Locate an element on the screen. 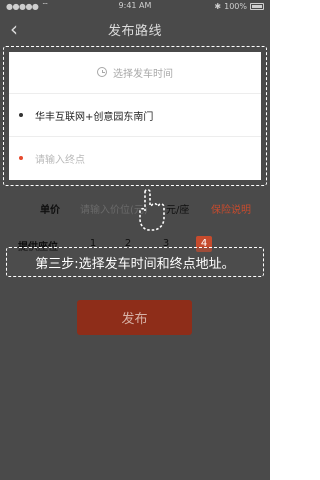  departure-time-placeholder: 选择发车时间 is located at coordinates (143, 74).